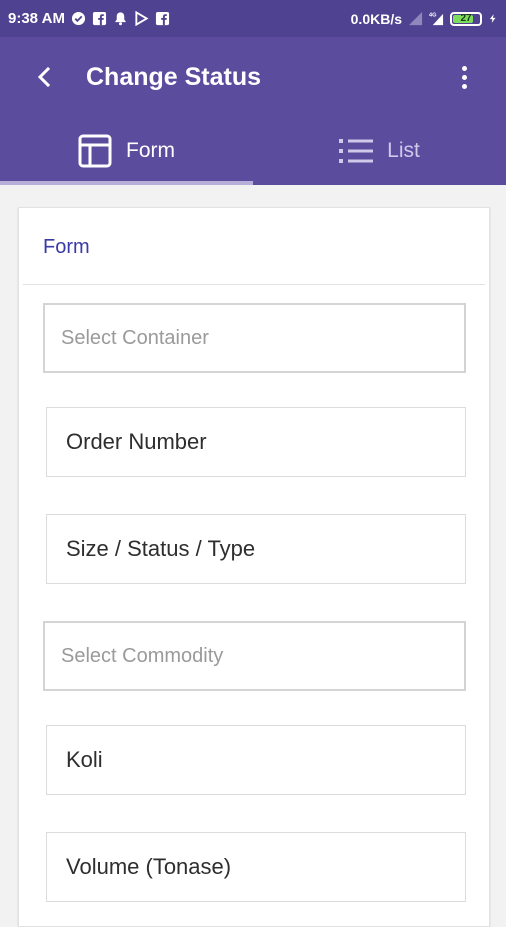 Image resolution: width=506 pixels, height=927 pixels. What do you see at coordinates (356, 151) in the screenshot?
I see `list-icon` at bounding box center [356, 151].